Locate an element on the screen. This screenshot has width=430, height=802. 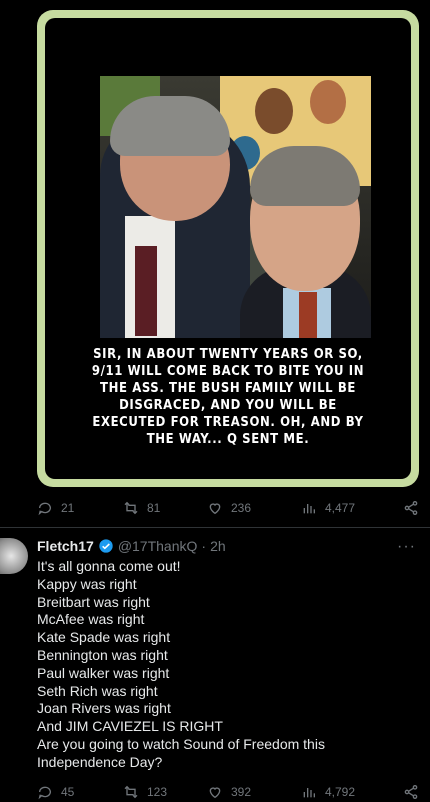
post-actions: 45 123 392 4,792 is located at coordinates (228, 792).